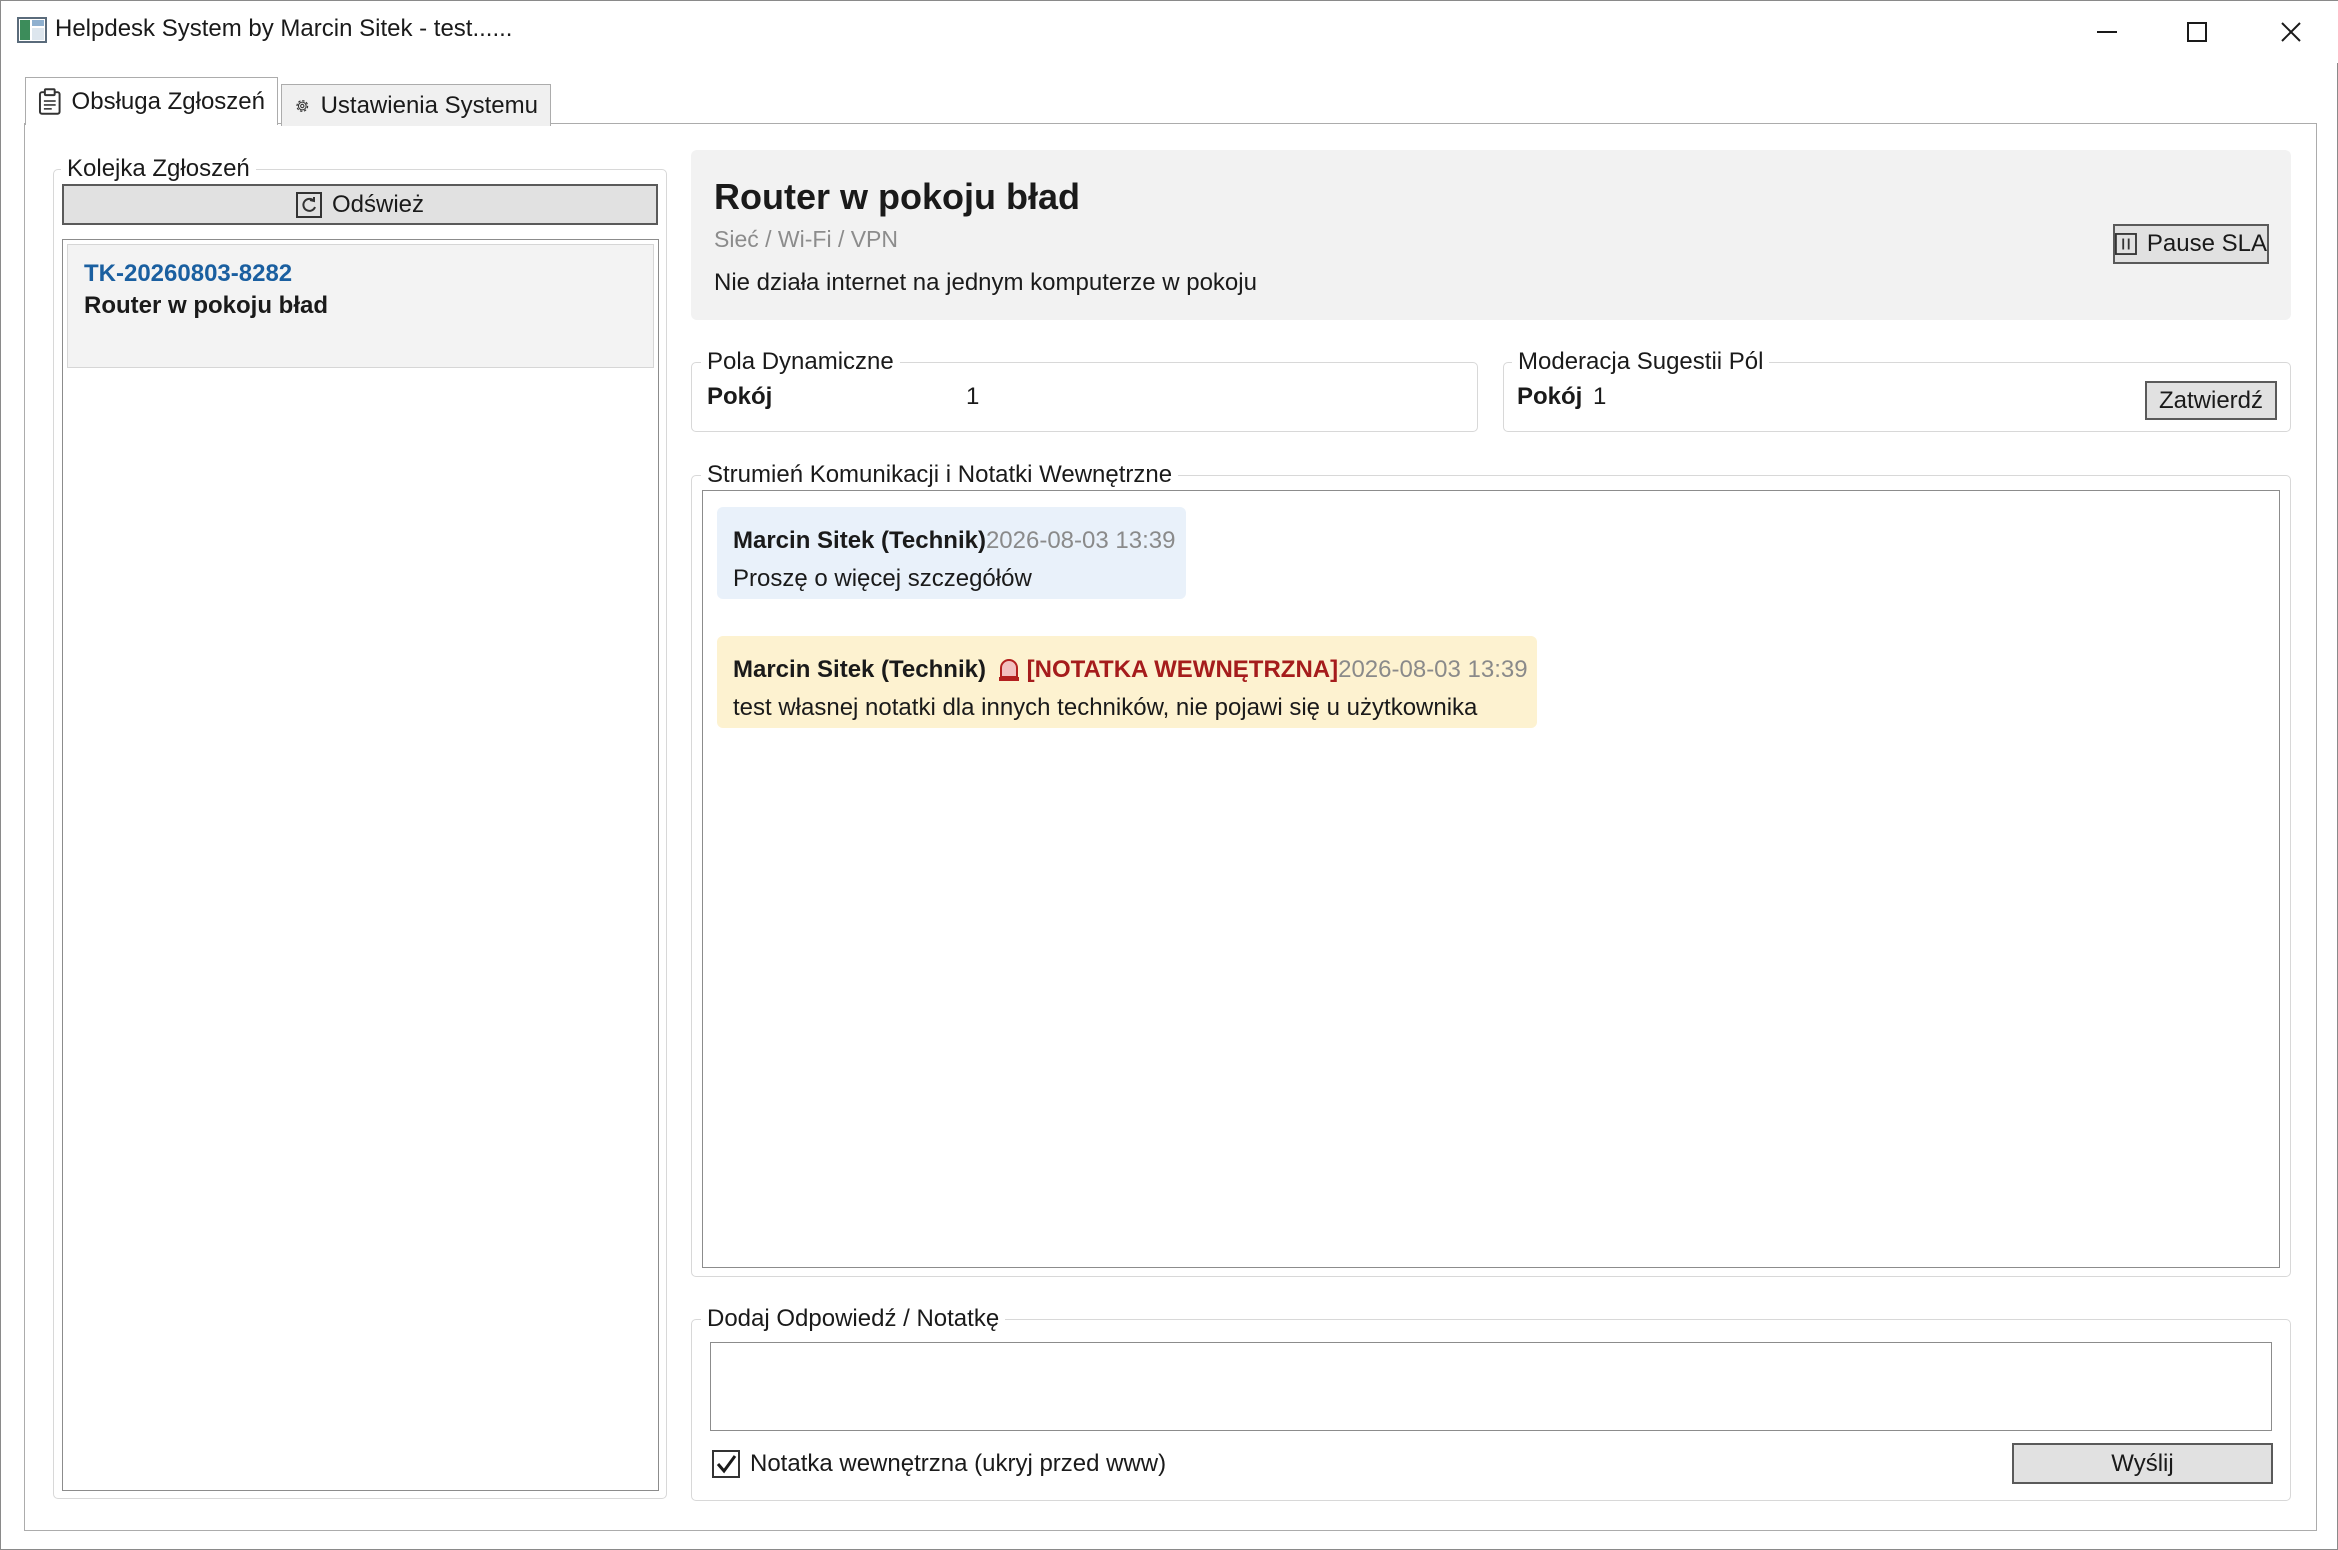 This screenshot has height=1550, width=2338. What do you see at coordinates (360, 306) in the screenshot?
I see `ticket-list-item: TK-20260803-8282 Router w pokoju bład` at bounding box center [360, 306].